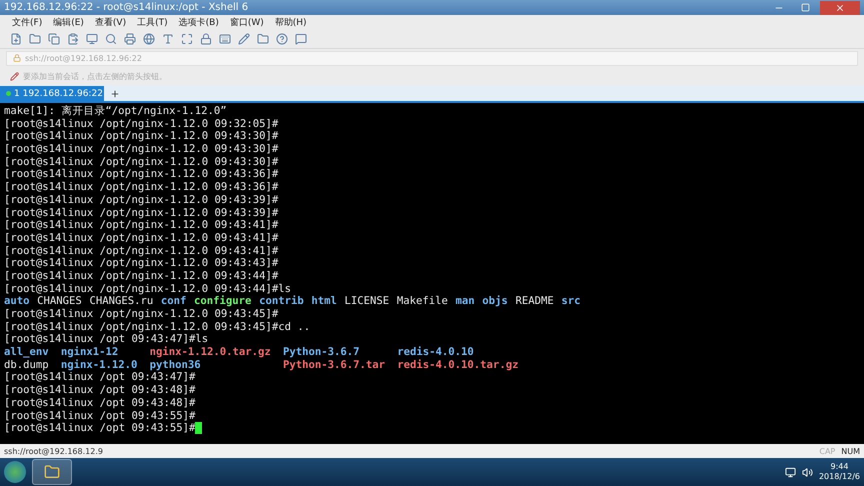 Image resolution: width=864 pixels, height=486 pixels. I want to click on session-tab: 1 192.168.12.96:22, so click(52, 93).